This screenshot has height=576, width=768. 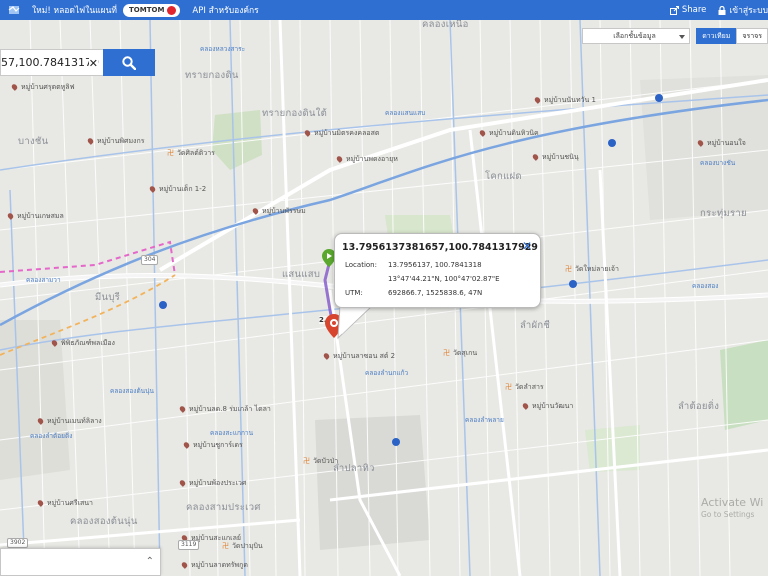 I want to click on share-label: Share, so click(x=694, y=10).